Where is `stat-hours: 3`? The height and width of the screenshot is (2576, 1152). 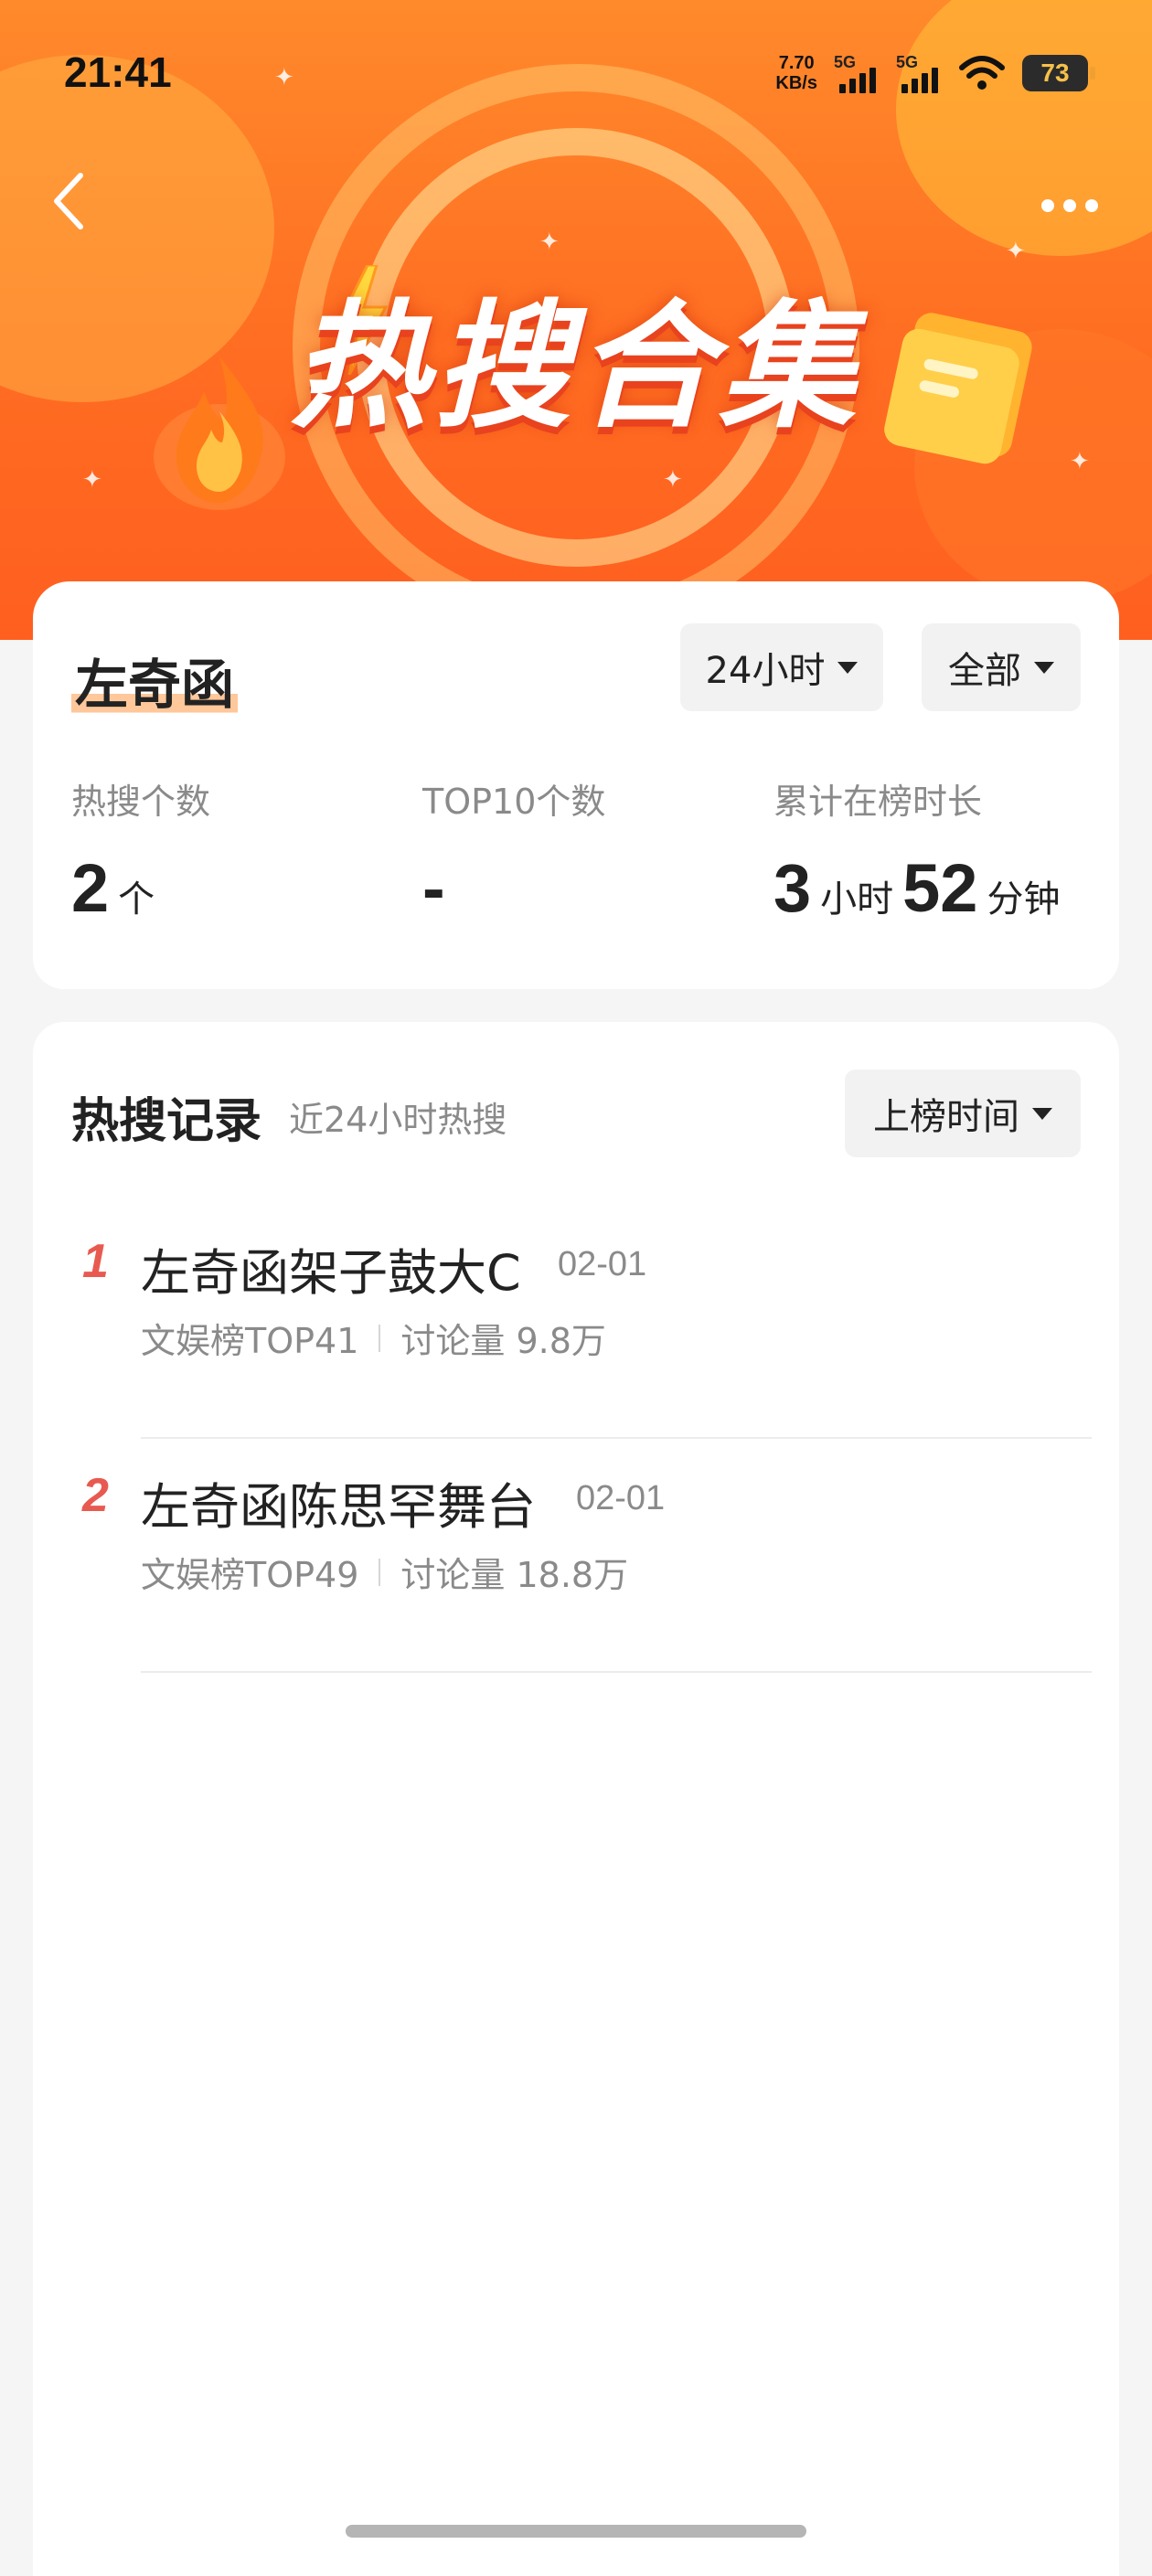 stat-hours: 3 is located at coordinates (792, 888).